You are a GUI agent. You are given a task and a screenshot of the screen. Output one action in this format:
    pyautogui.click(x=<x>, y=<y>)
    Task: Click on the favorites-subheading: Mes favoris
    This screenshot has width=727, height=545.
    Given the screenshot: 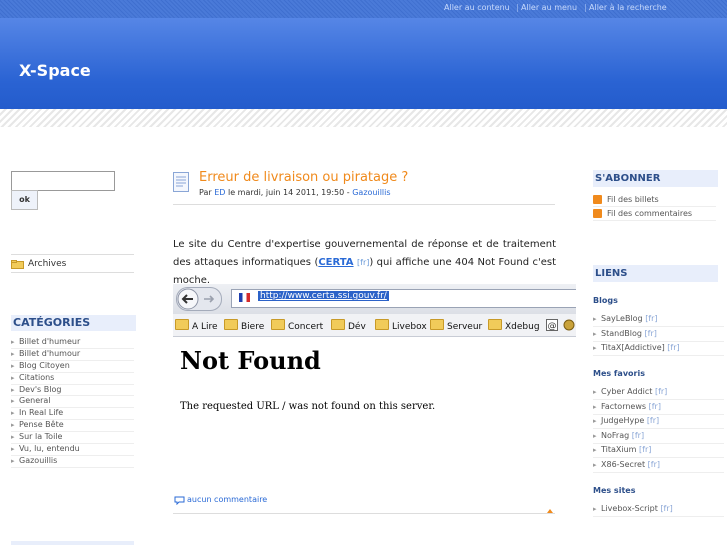 What is the action you would take?
    pyautogui.click(x=619, y=373)
    